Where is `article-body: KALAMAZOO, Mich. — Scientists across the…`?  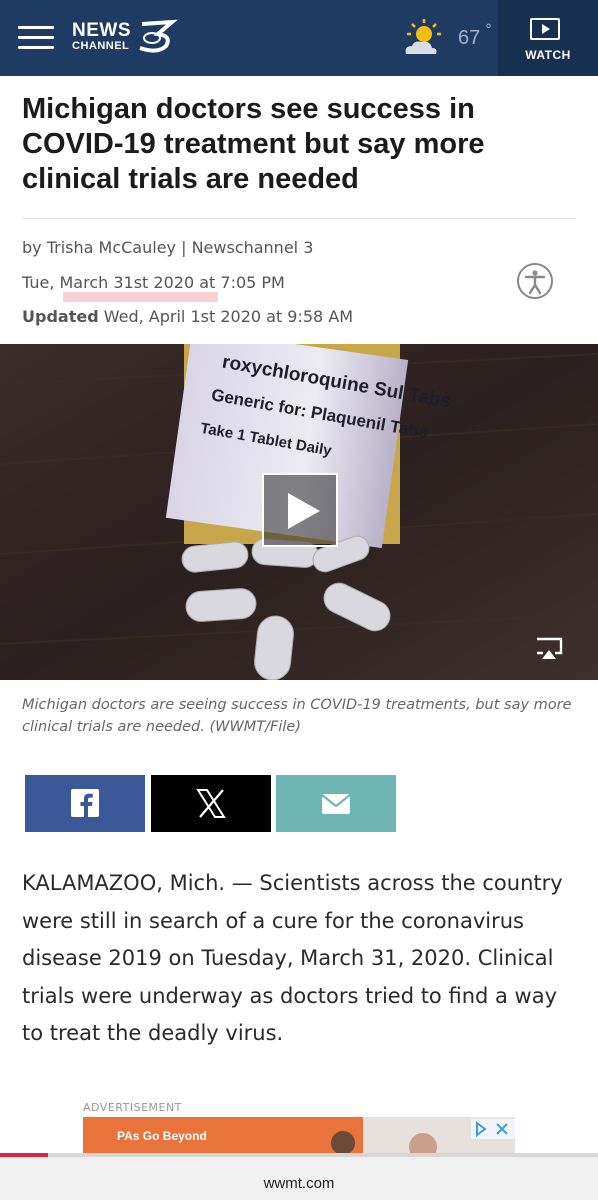
article-body: KALAMAZOO, Mich. — Scientists across the… is located at coordinates (292, 958).